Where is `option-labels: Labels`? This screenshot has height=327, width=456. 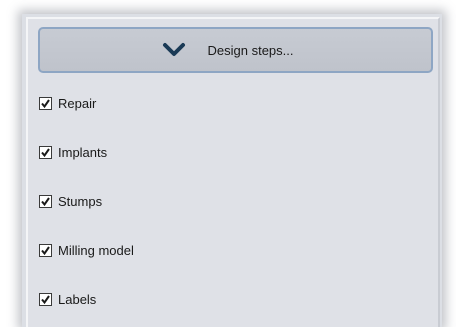
option-labels: Labels is located at coordinates (67, 299).